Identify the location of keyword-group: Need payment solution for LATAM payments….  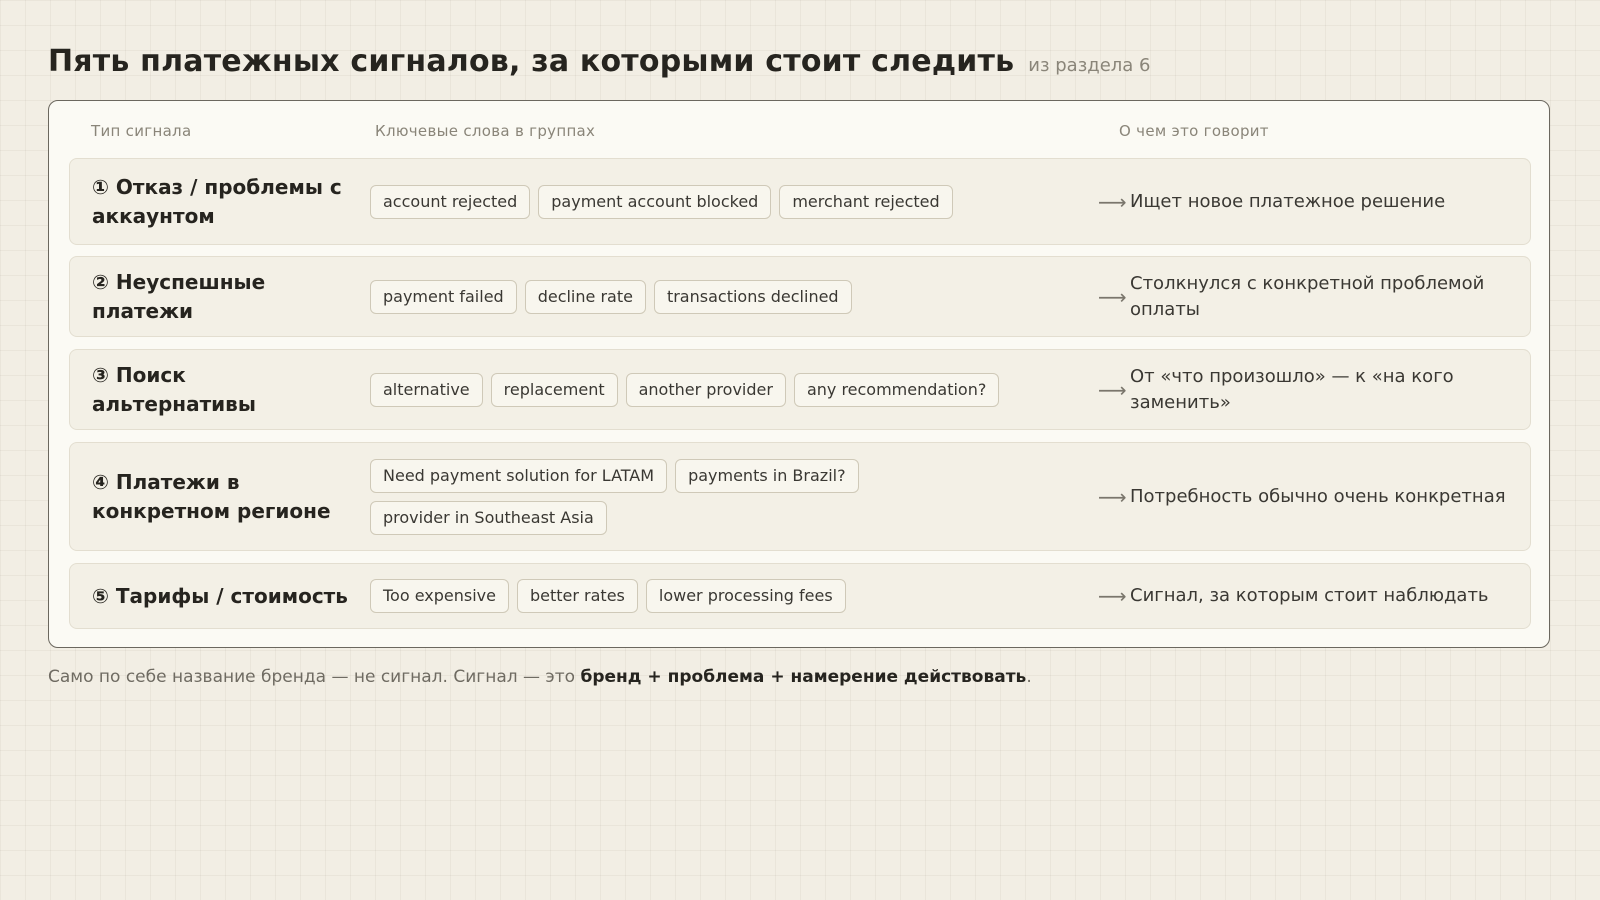
(715, 496).